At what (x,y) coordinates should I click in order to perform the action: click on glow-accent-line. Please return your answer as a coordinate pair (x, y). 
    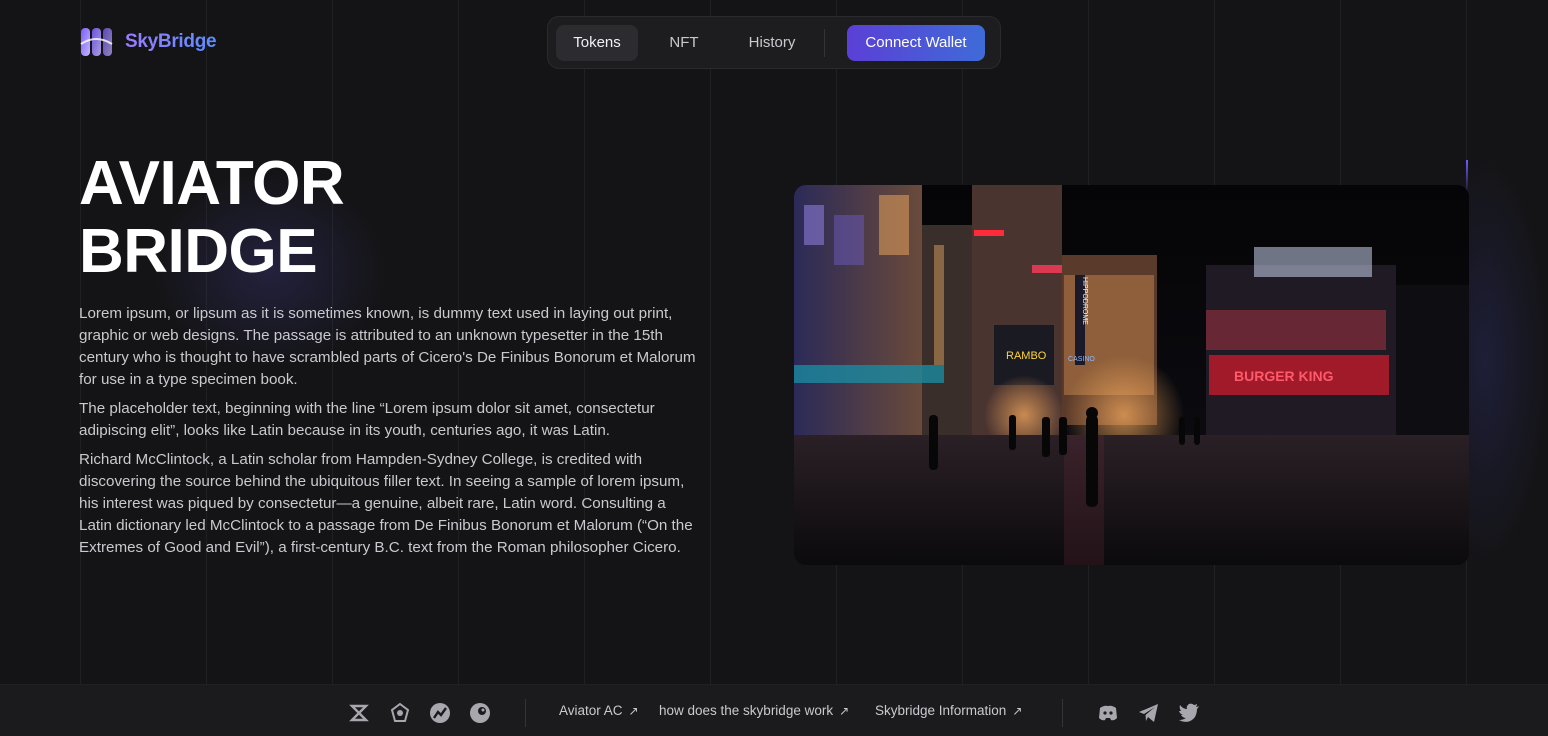
    Looking at the image, I should click on (1467, 176).